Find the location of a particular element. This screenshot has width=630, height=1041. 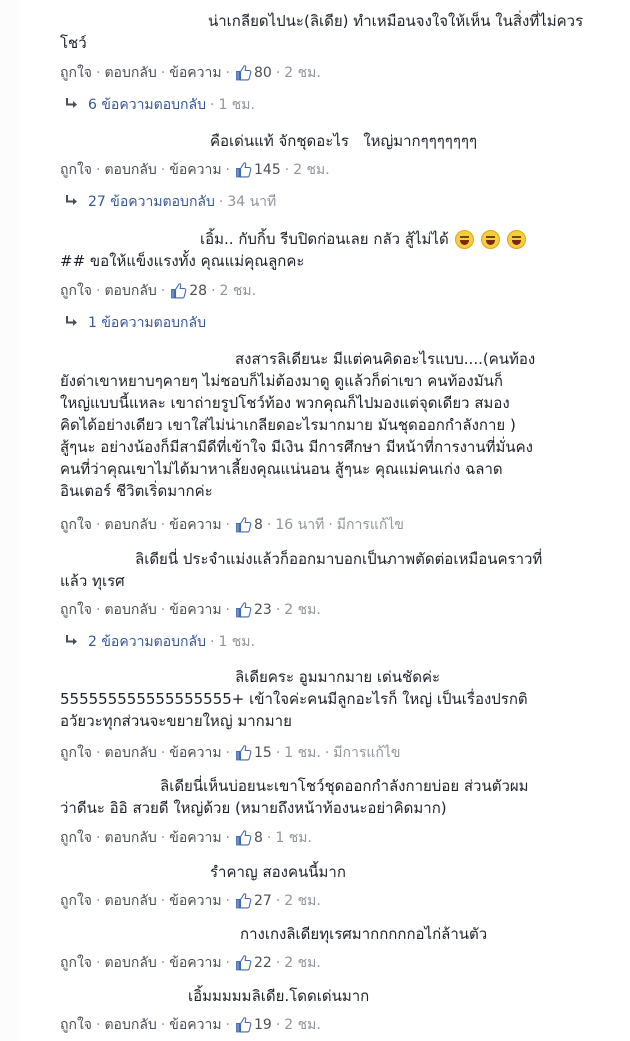

like-count: 23 is located at coordinates (263, 610).